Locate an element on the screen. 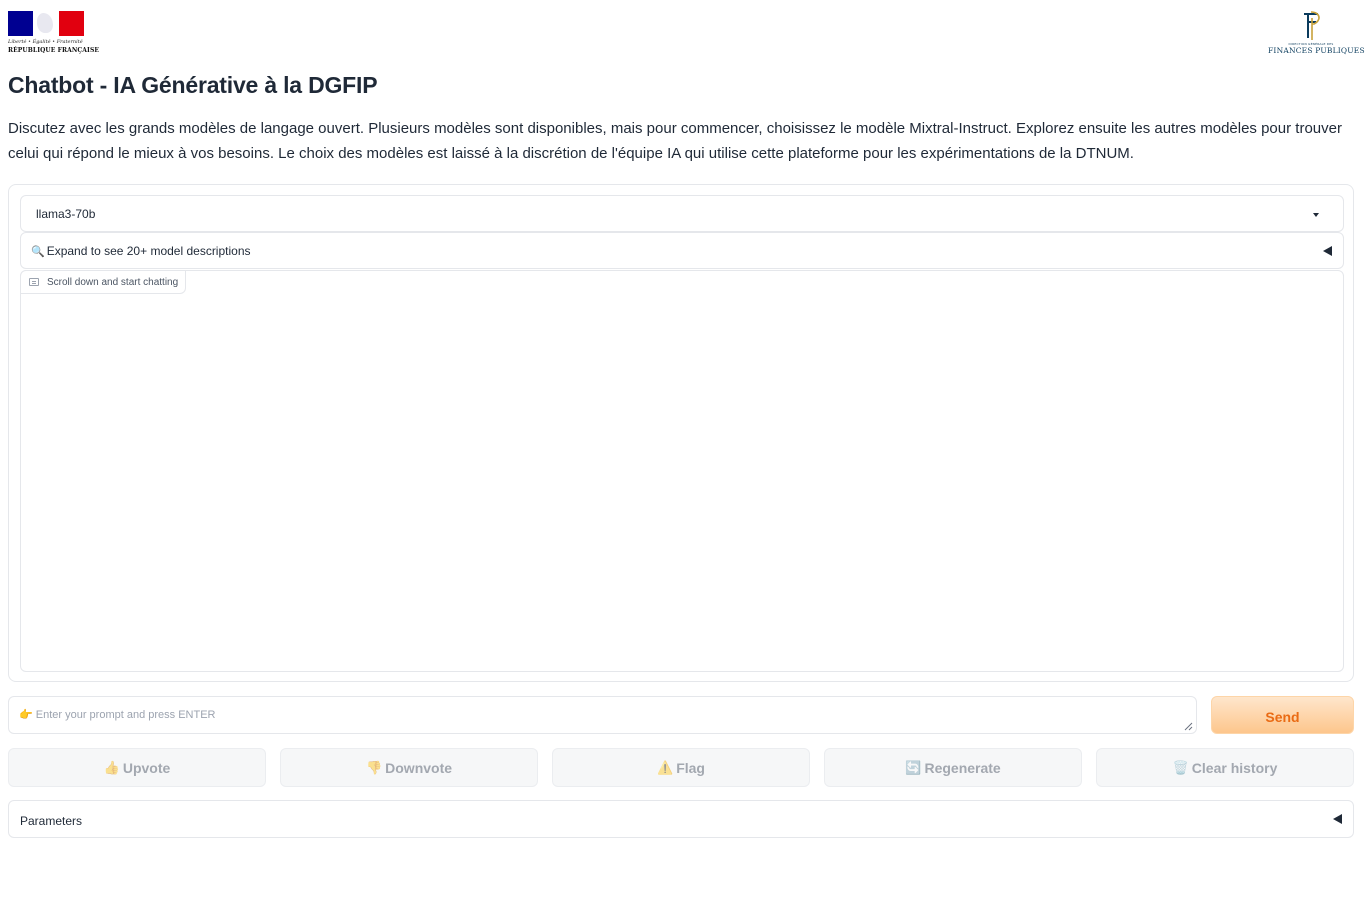 This screenshot has height=903, width=1372. model-dropdown-value: llama3-70b is located at coordinates (66, 214).